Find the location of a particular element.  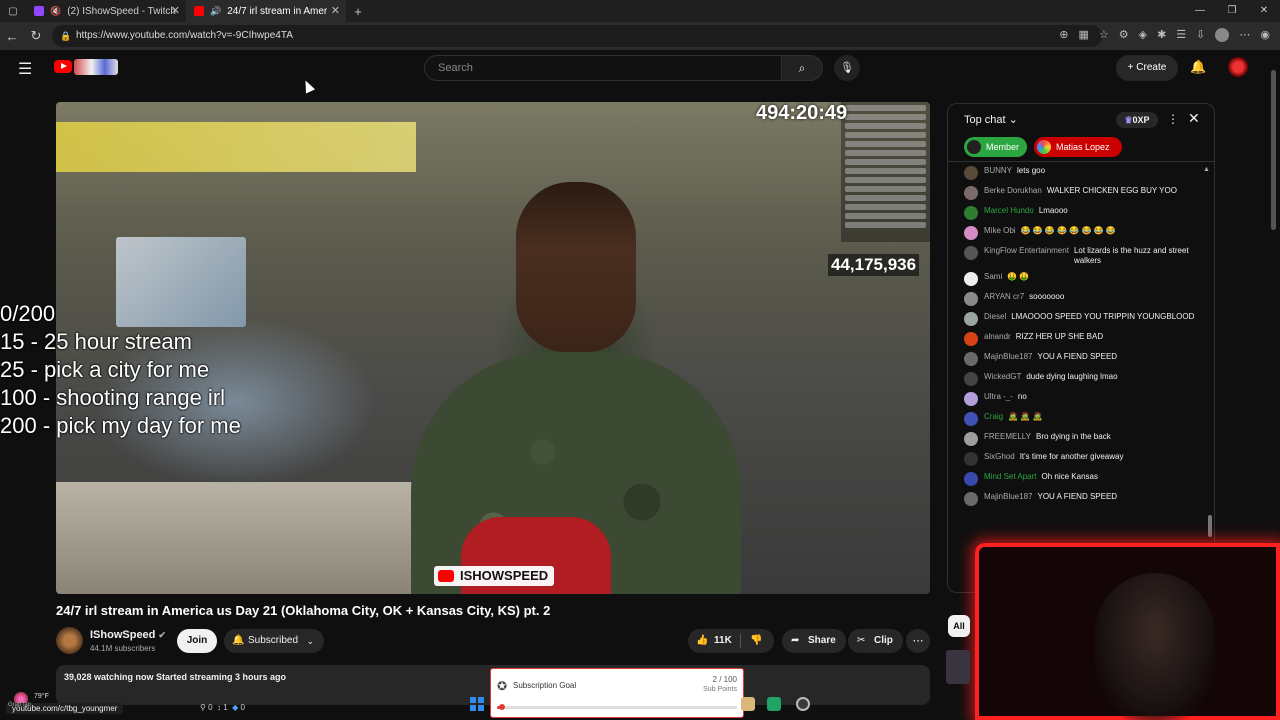

excel-icon is located at coordinates (774, 704).